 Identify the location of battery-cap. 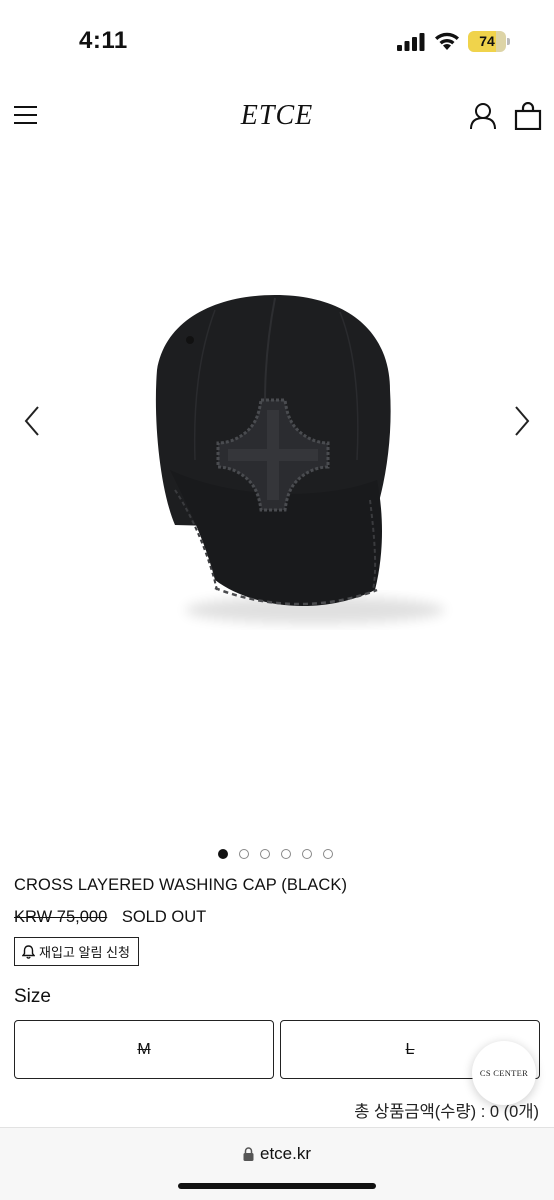
(508, 41).